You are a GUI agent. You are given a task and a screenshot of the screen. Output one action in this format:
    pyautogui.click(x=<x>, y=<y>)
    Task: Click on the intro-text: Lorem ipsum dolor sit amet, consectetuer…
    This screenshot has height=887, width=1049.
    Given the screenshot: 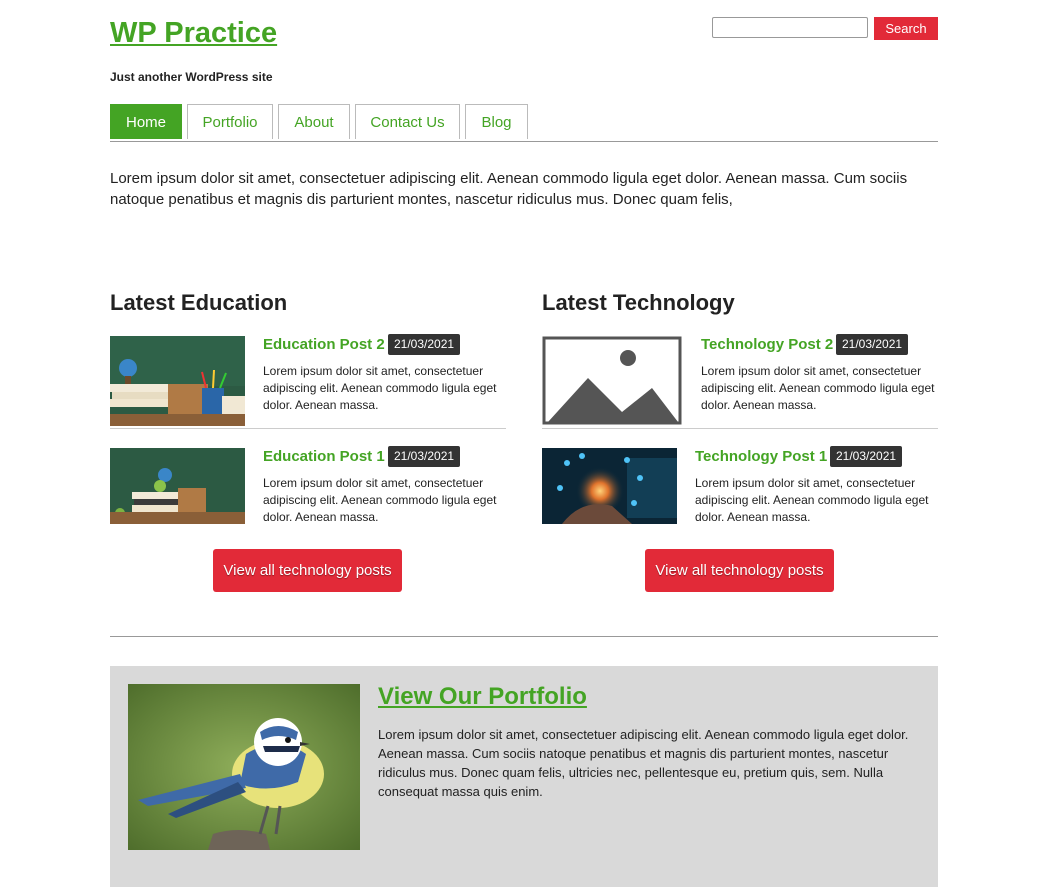 What is the action you would take?
    pyautogui.click(x=509, y=189)
    